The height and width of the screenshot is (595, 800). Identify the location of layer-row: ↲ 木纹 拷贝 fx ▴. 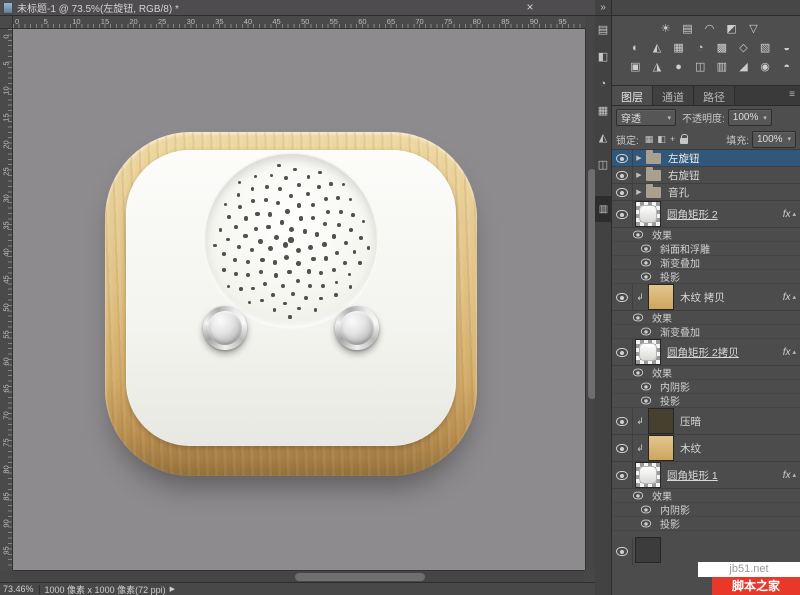
(706, 297).